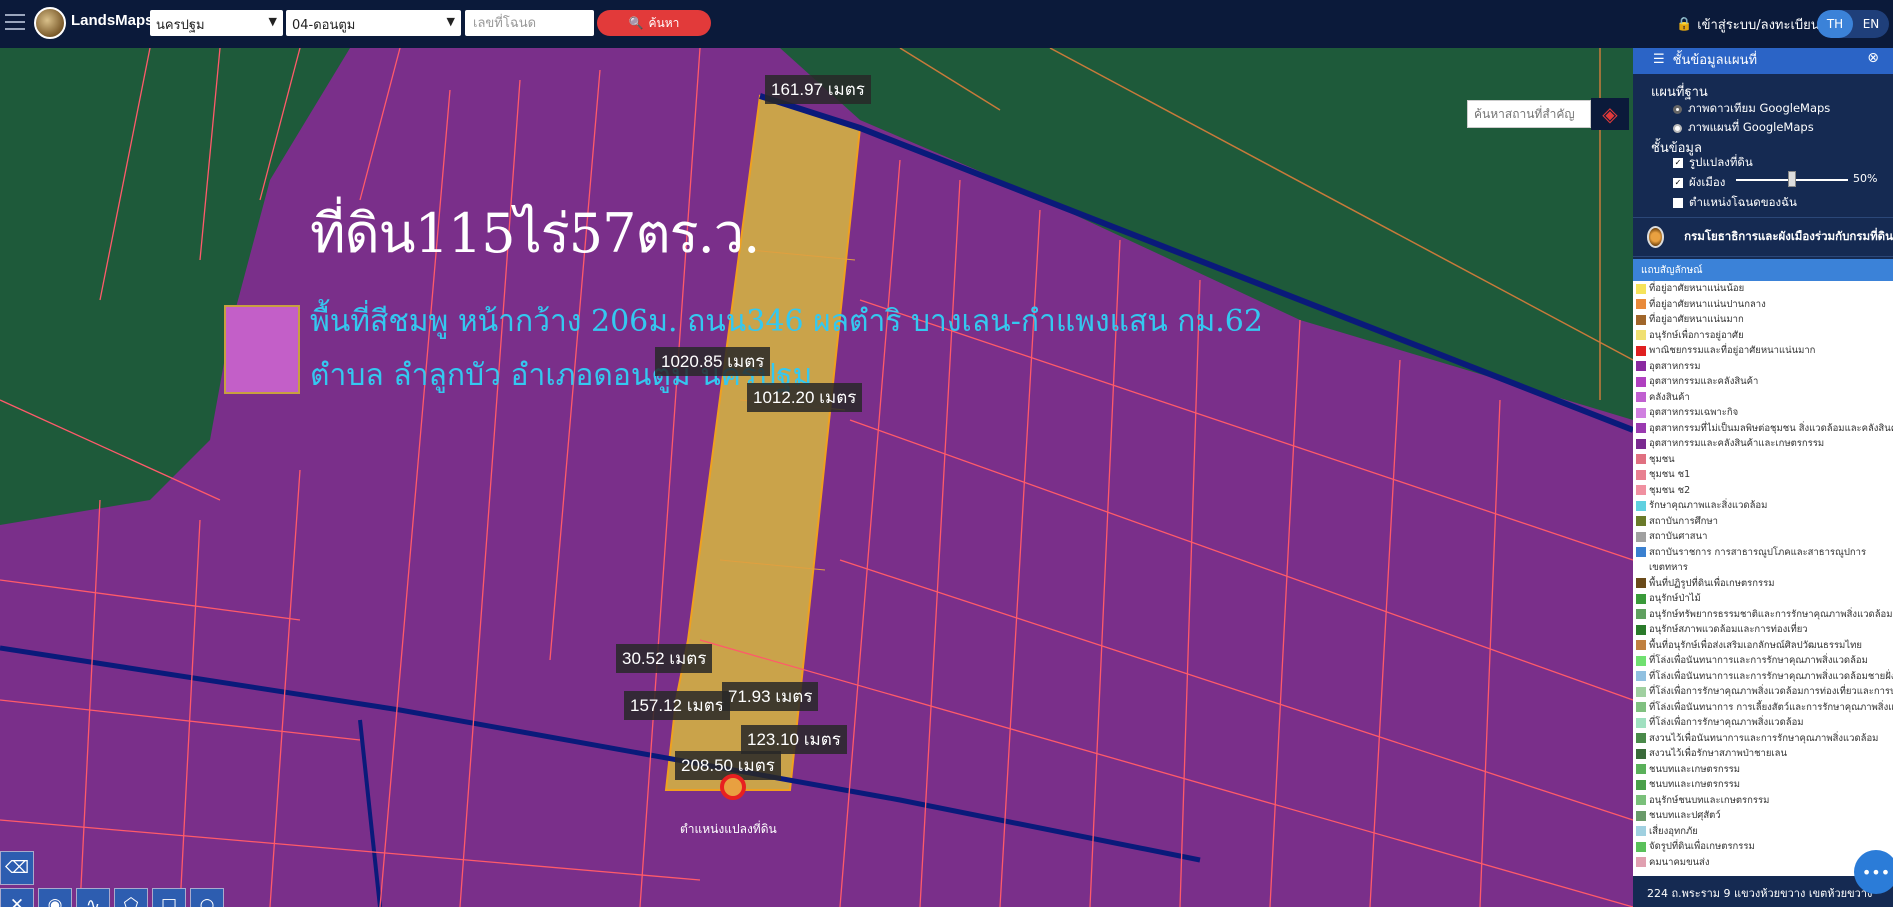 Image resolution: width=1893 pixels, height=907 pixels. I want to click on district-value: 04-ดอนตูม, so click(324, 25).